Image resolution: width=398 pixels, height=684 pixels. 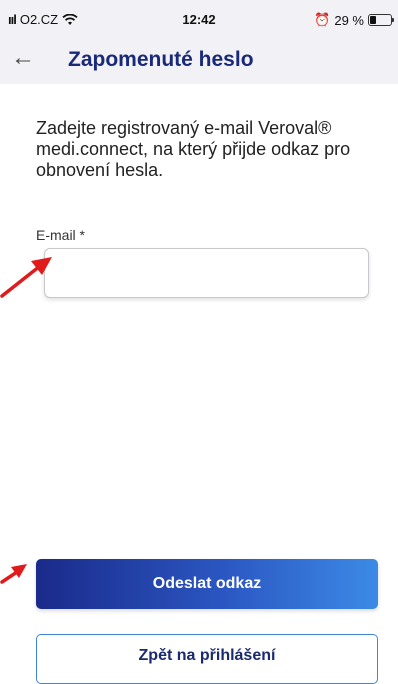 I want to click on status-right: ⏰ 29 %, so click(x=354, y=20).